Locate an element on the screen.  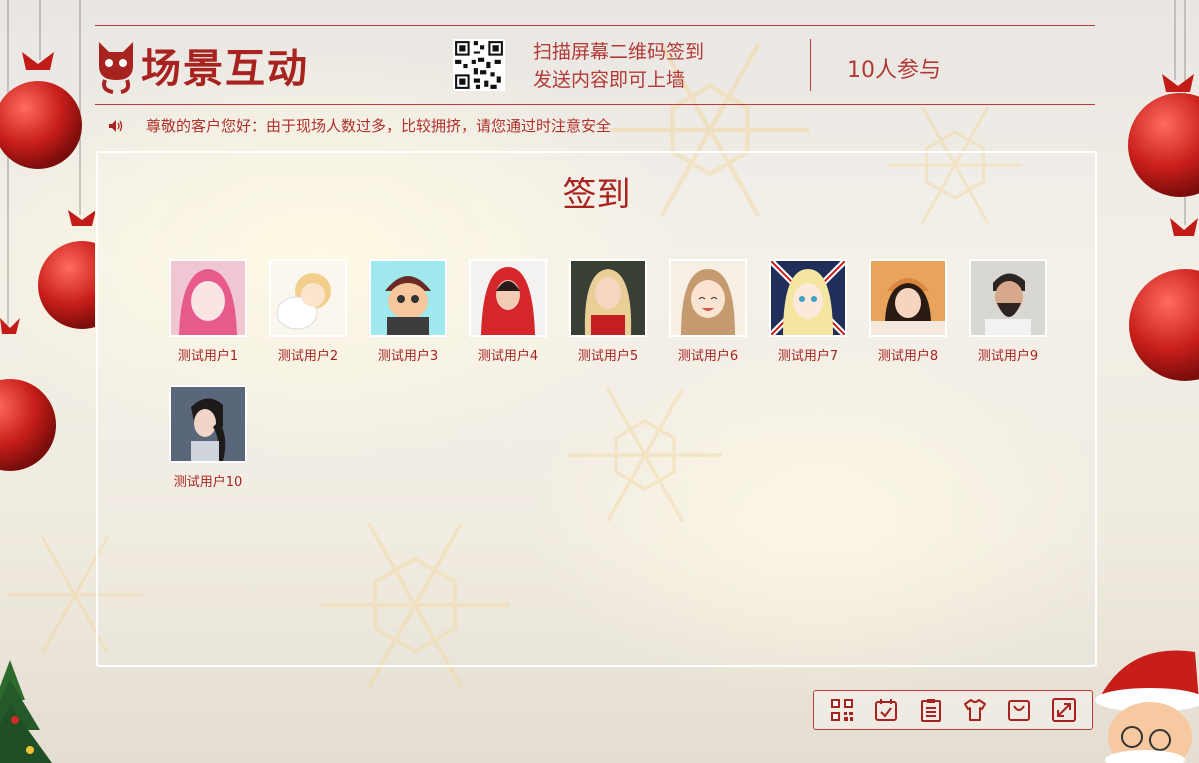
list-button is located at coordinates (931, 710).